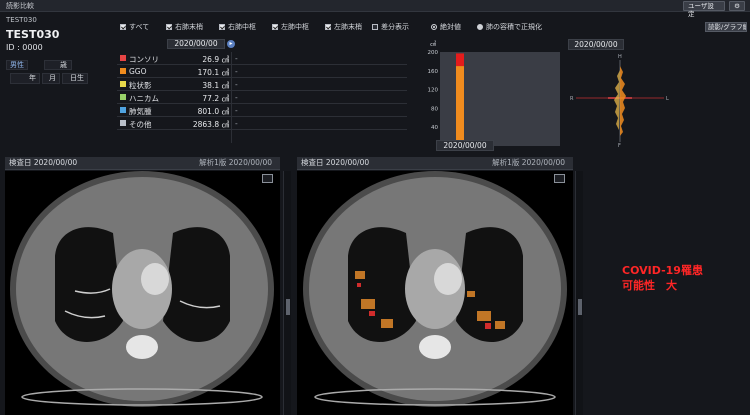  Describe the element at coordinates (215, 59) in the screenshot. I see `finding-volume: 26.9 ㎤` at that location.